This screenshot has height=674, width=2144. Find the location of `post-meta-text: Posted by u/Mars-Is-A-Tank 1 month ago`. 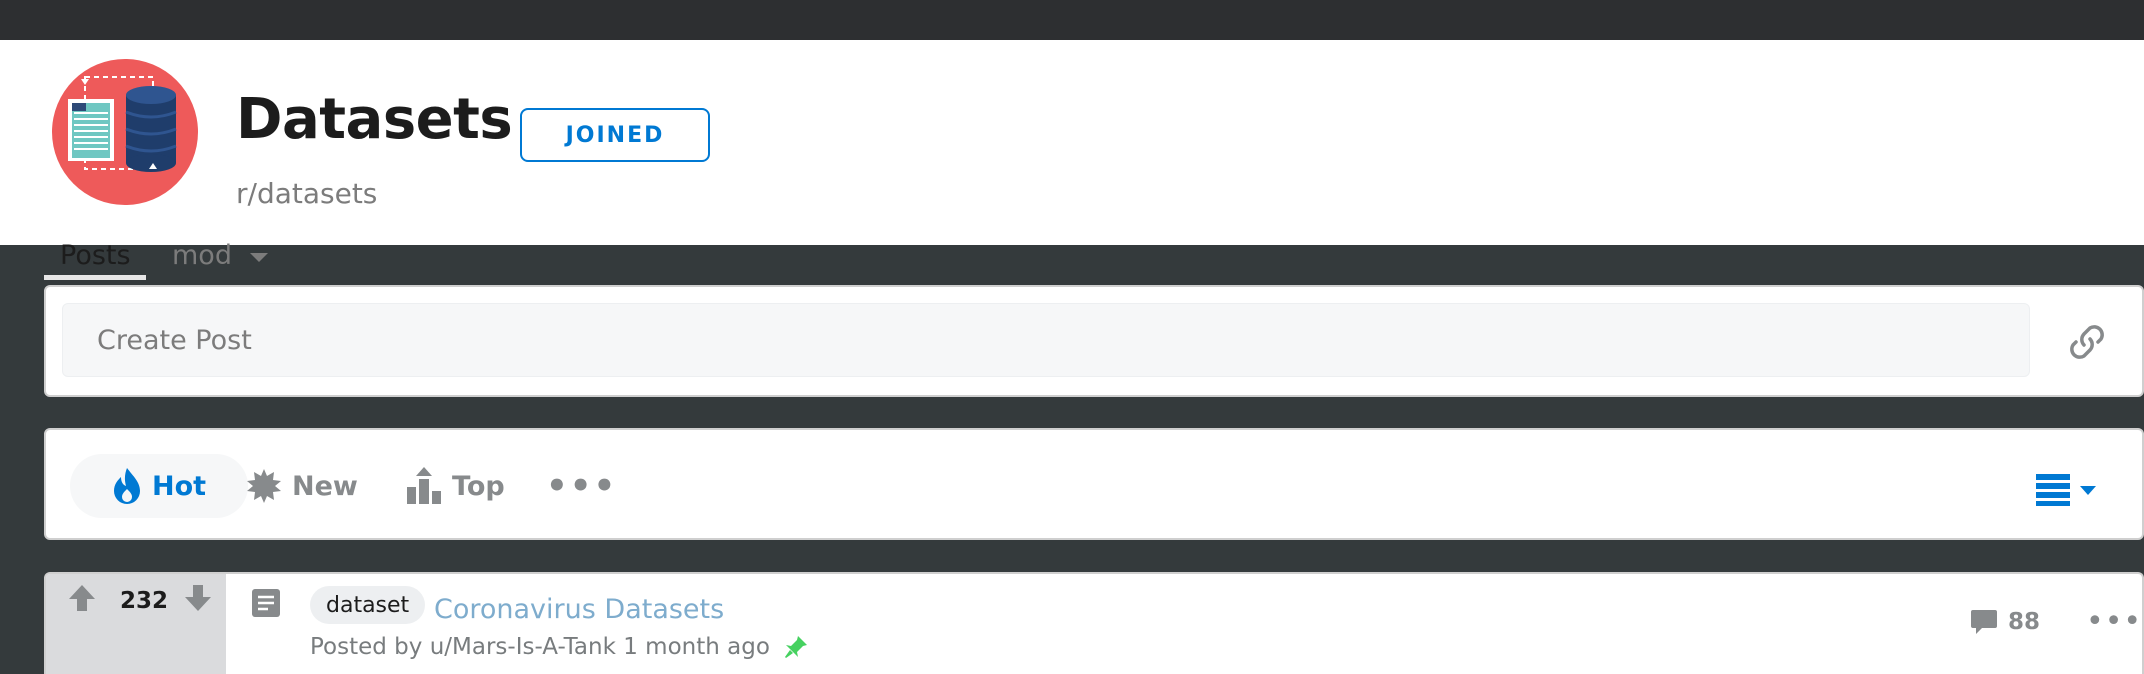

post-meta-text: Posted by u/Mars-Is-A-Tank 1 month ago is located at coordinates (540, 647).